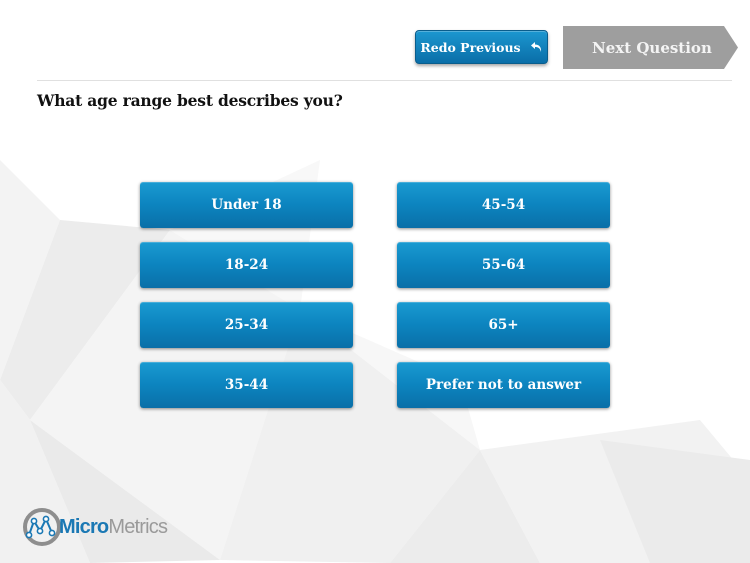  I want to click on header-divider, so click(384, 80).